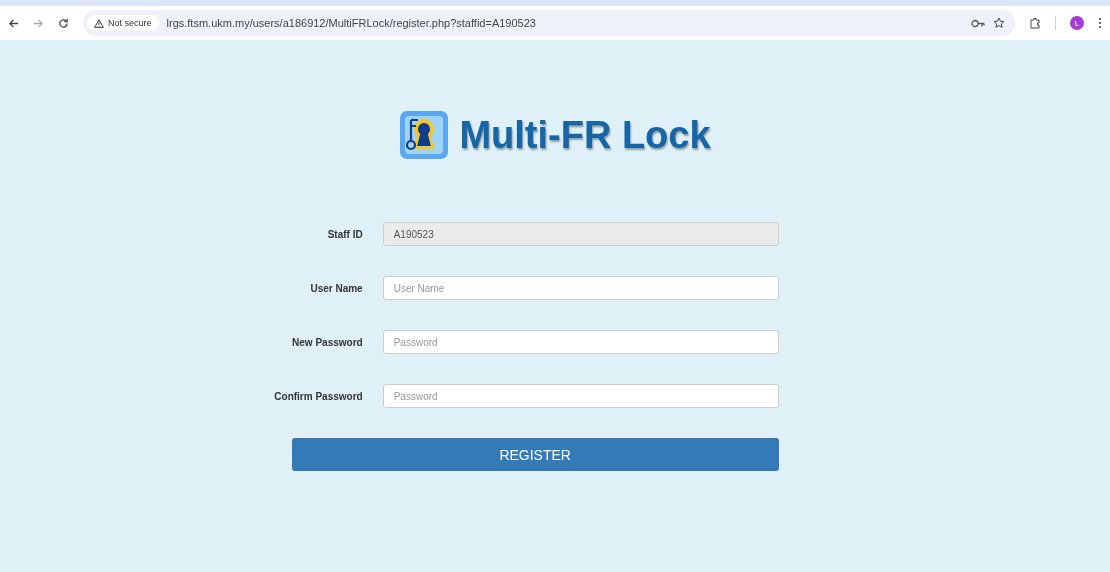 The height and width of the screenshot is (572, 1110). What do you see at coordinates (549, 23) in the screenshot?
I see `address-bar: Not secure lrgs.ftsm.ukm.my/users/a186912/MultiFRLock/register.php?staffid=A190523` at bounding box center [549, 23].